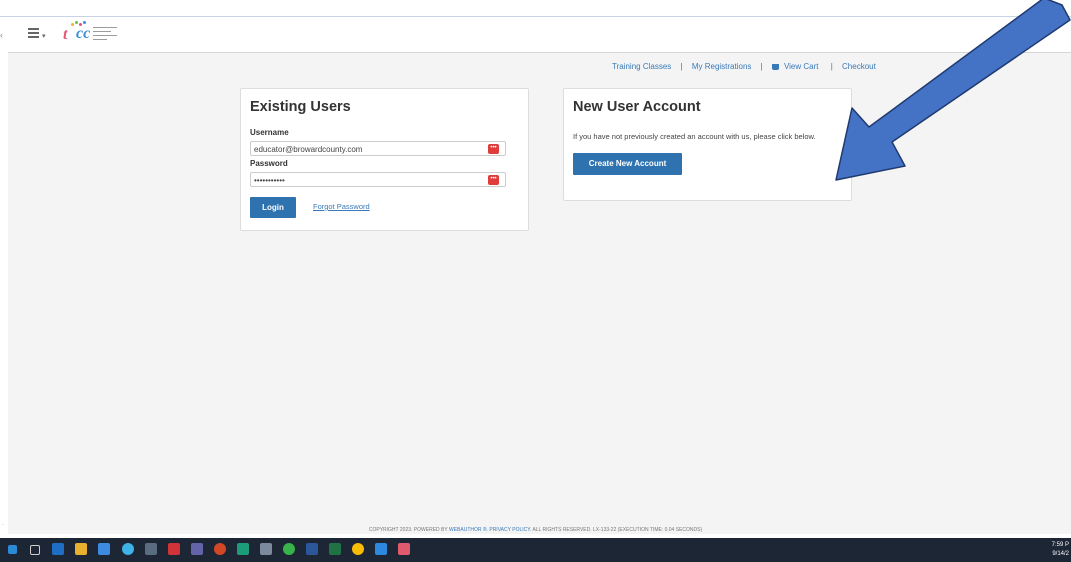 The height and width of the screenshot is (562, 1071). Describe the element at coordinates (1060, 550) in the screenshot. I see `taskbar-clock: 7:59 P 9/14/2` at that location.